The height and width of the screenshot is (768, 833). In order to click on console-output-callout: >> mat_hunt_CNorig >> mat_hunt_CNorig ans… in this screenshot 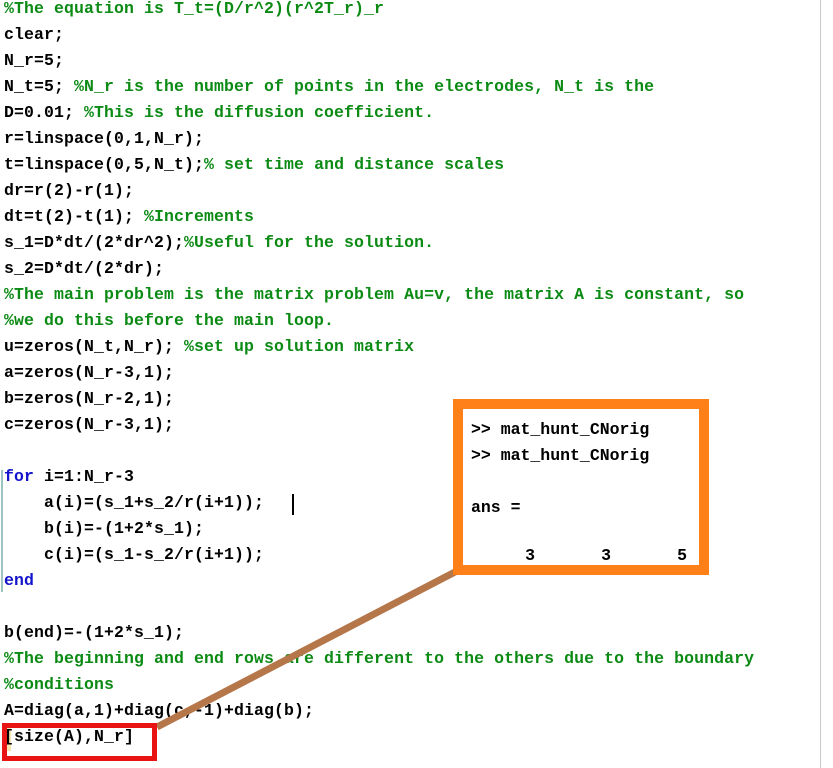, I will do `click(581, 487)`.